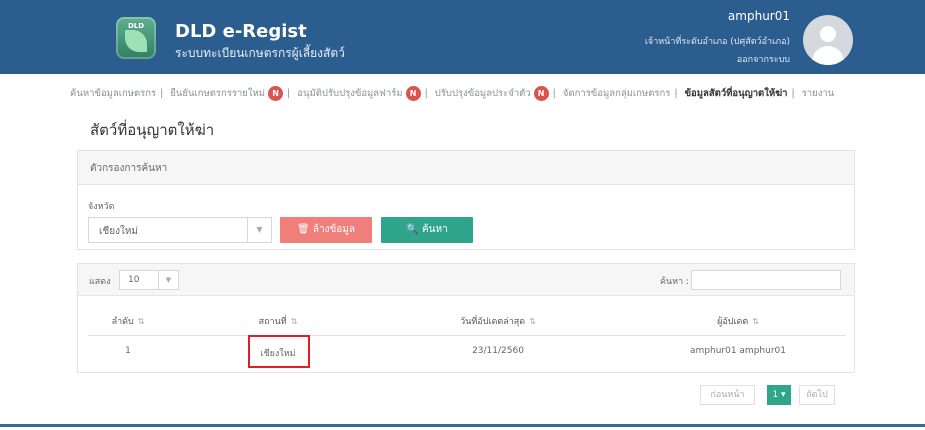  Describe the element at coordinates (766, 280) in the screenshot. I see `table-search-input` at that location.